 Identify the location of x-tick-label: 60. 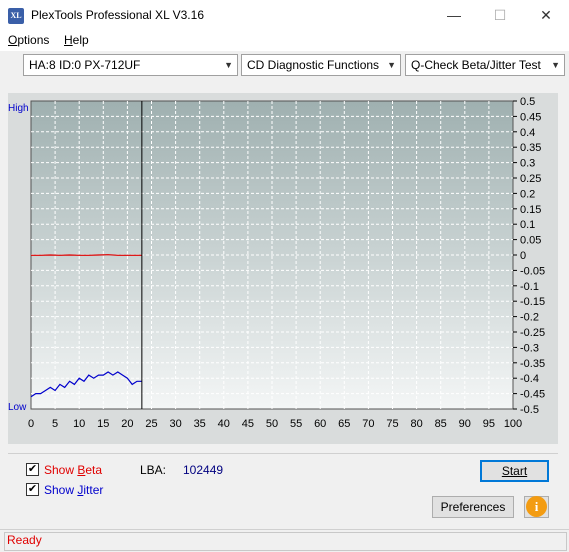
(320, 424).